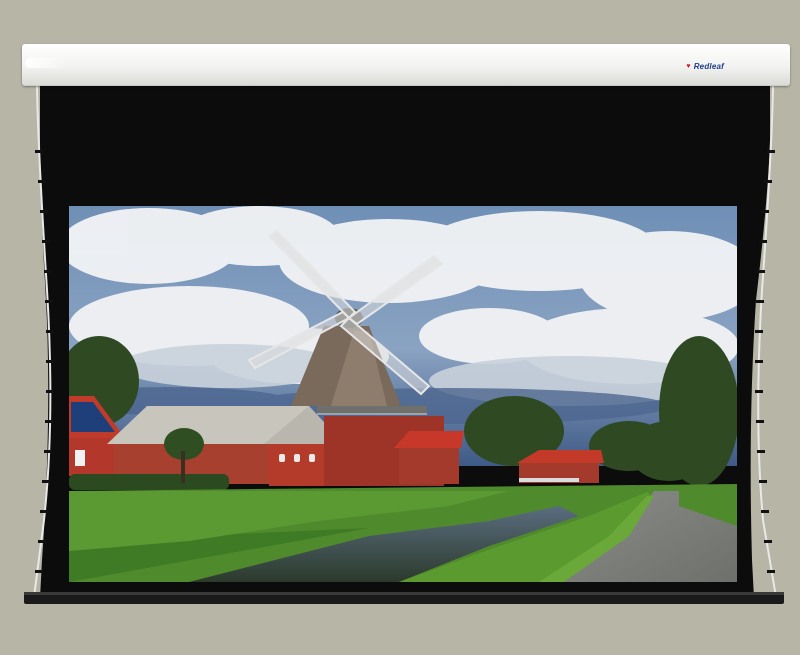 Image resolution: width=800 pixels, height=655 pixels. I want to click on brand-logo: ♥ Redleaf, so click(705, 66).